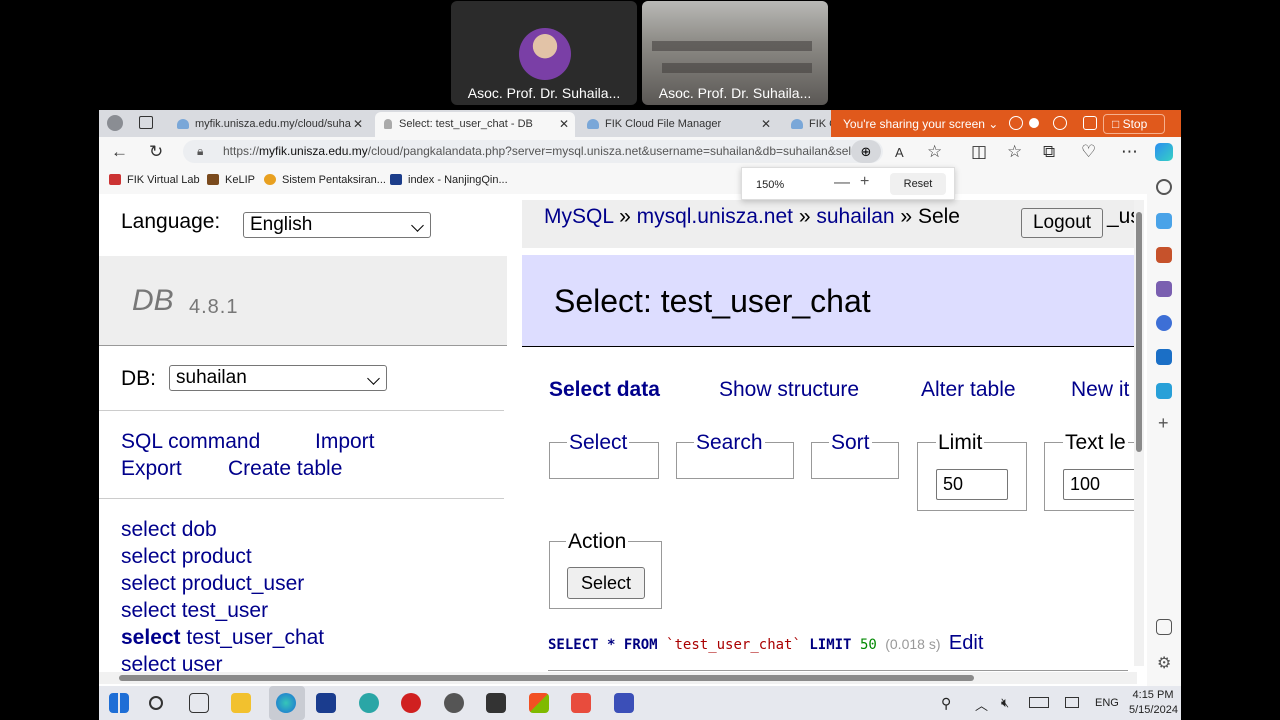  I want to click on edge-icon, so click(286, 703).